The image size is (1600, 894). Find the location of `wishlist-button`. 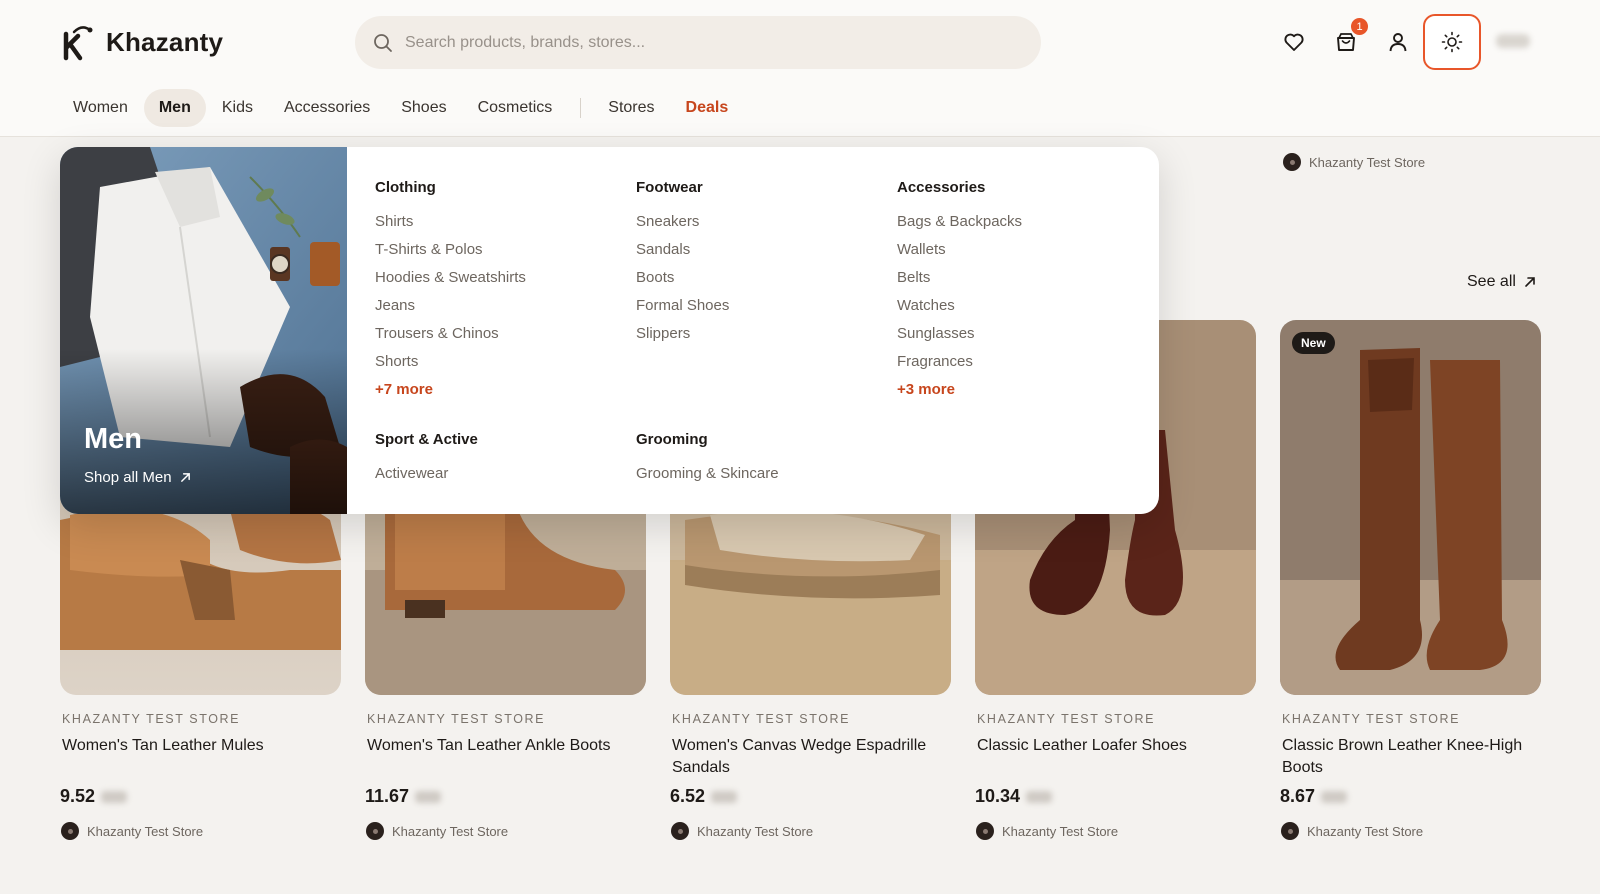

wishlist-button is located at coordinates (1294, 42).